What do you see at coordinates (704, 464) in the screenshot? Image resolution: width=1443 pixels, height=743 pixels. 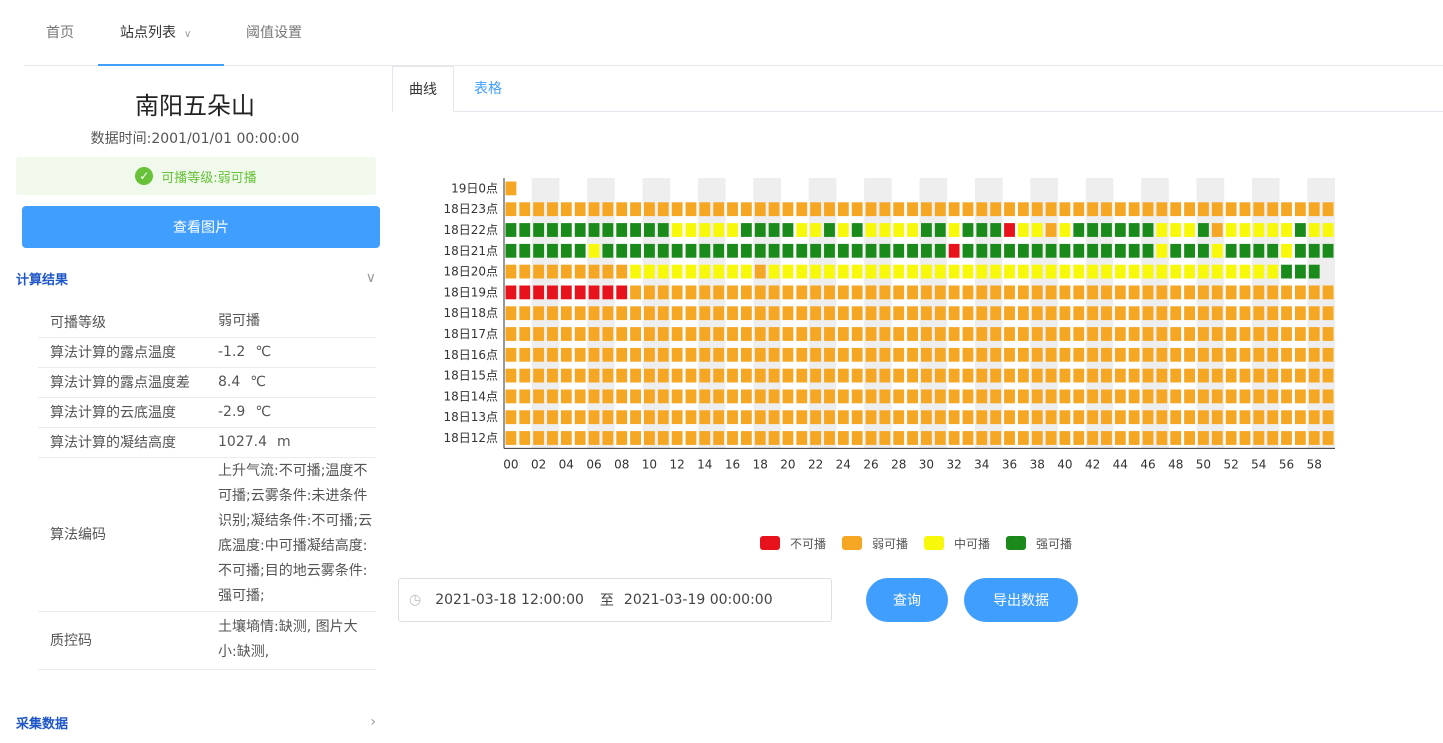 I see `x-tick-label: 14` at bounding box center [704, 464].